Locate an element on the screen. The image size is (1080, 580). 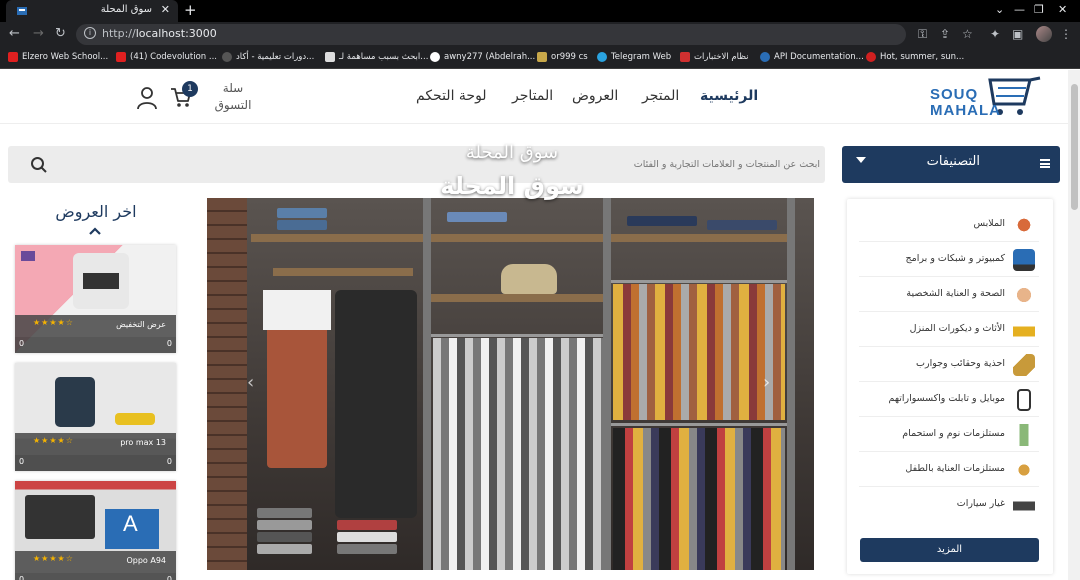
bookmark-star-icon: ☆ is located at coordinates (967, 34).